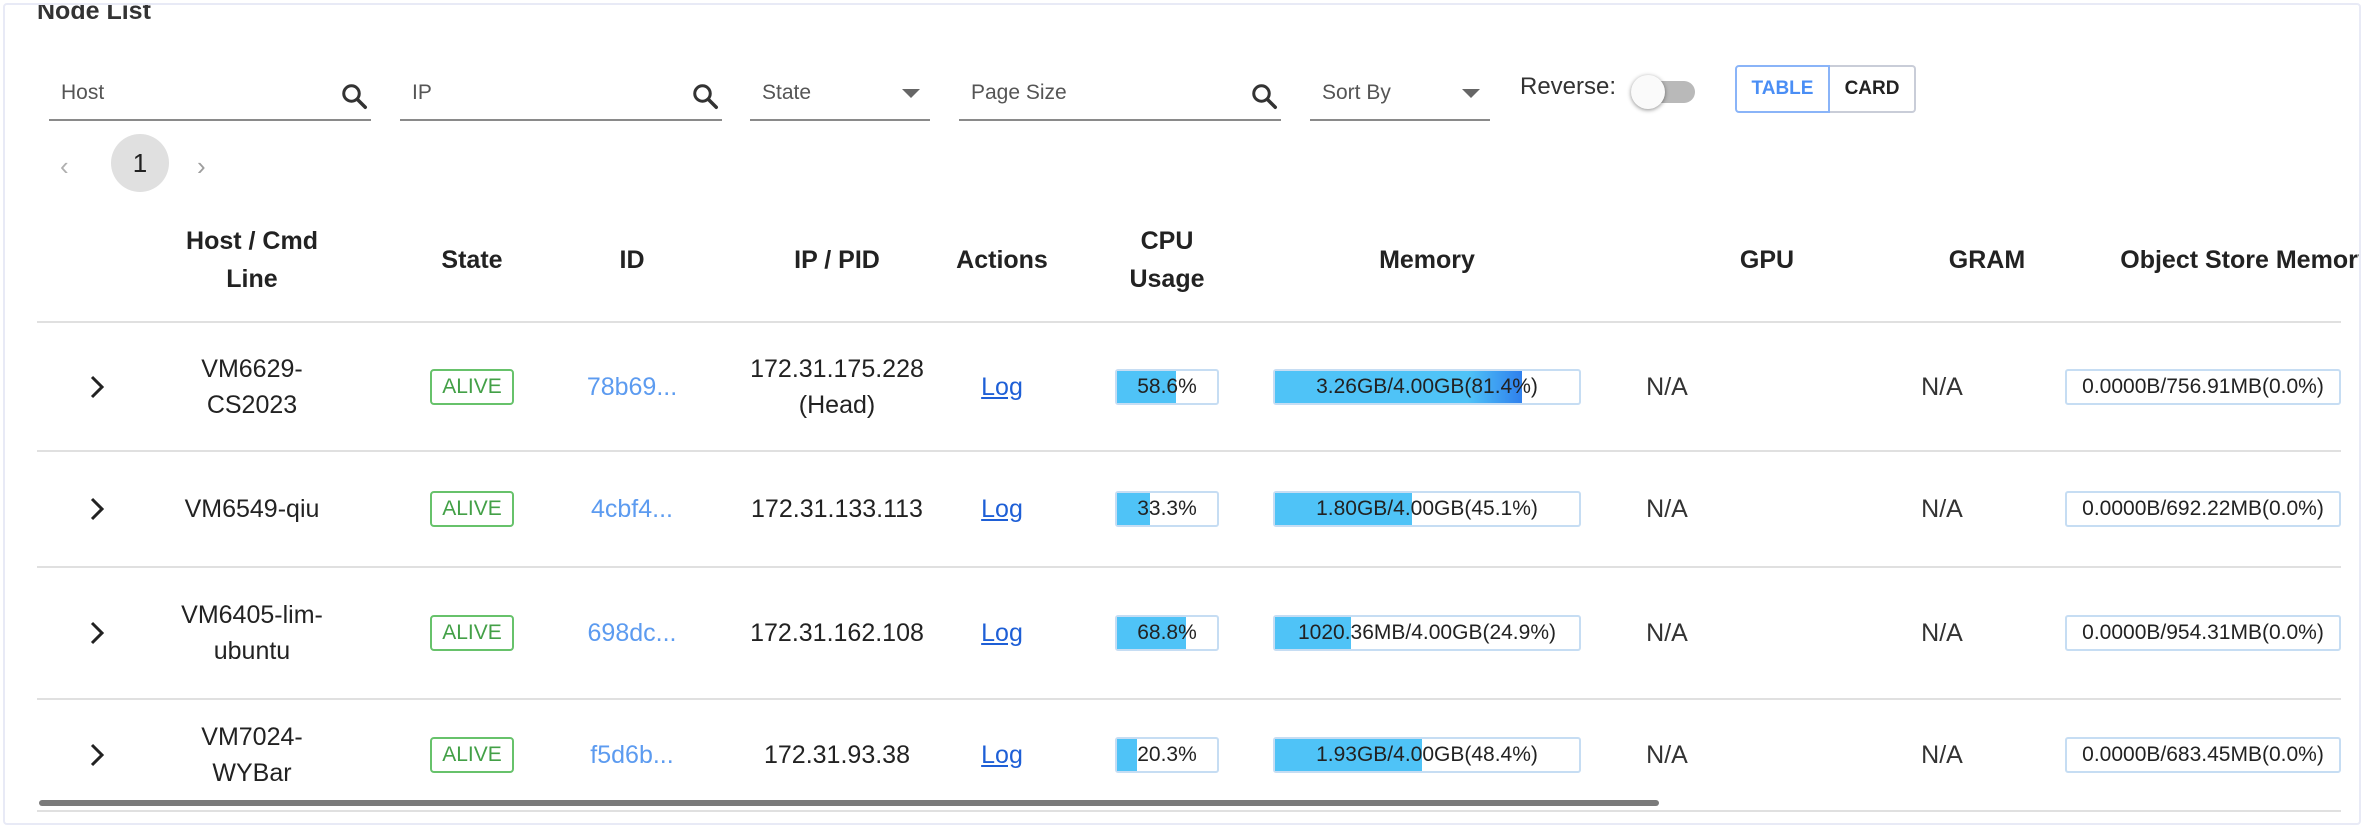 The image size is (2366, 830). I want to click on object-store-cell: 0.0000B/683.45MB(0.0%), so click(2203, 755).